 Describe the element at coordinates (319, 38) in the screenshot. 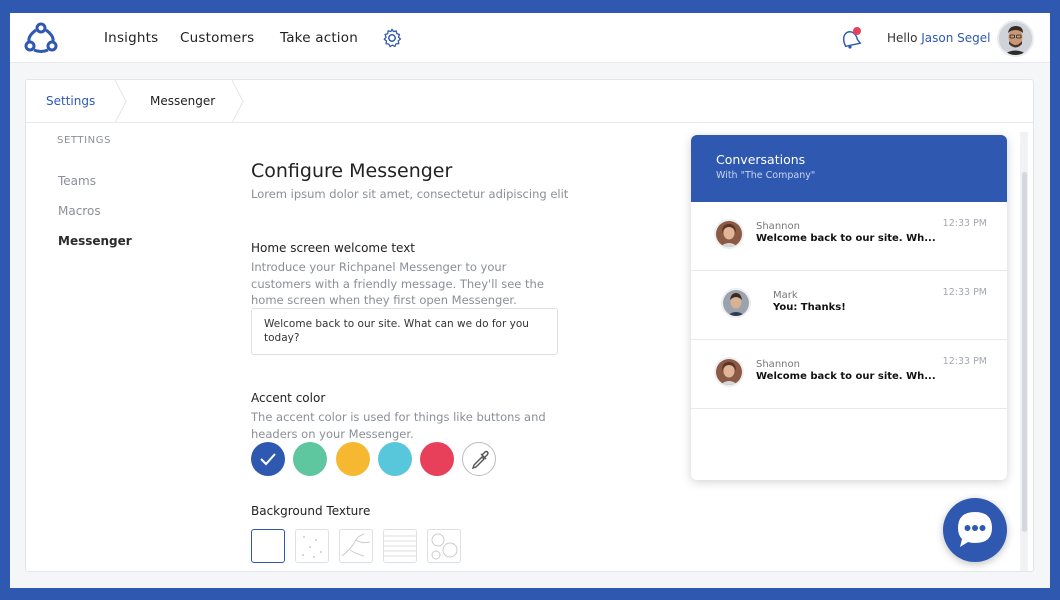

I see `nav-take-action: Take action` at that location.